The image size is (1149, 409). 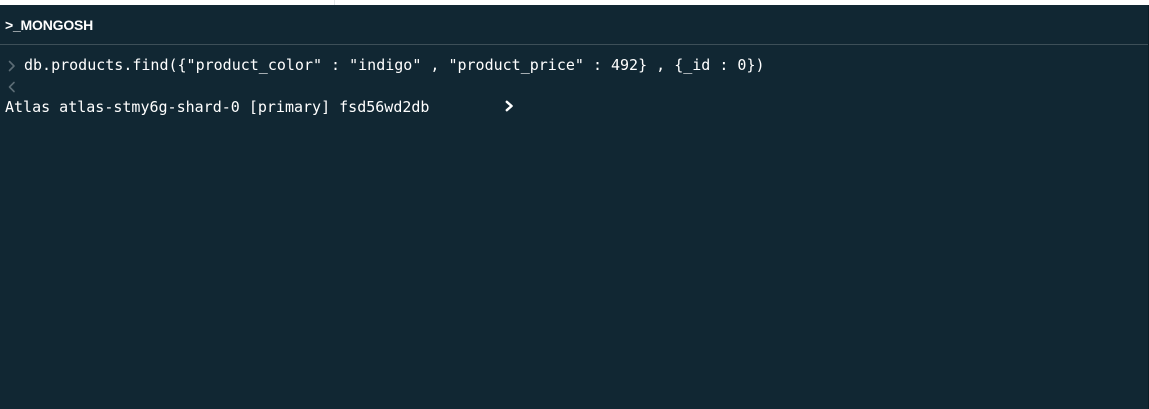 I want to click on prompt-chevron-icon, so click(x=472, y=107).